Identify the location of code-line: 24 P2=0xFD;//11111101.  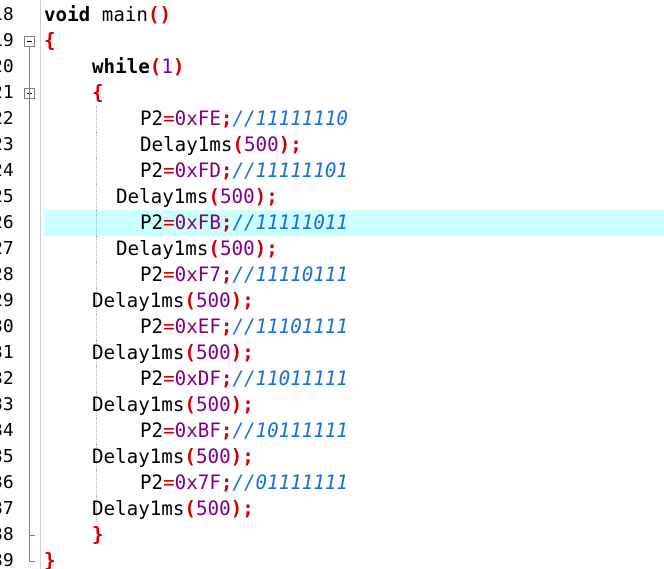
(332, 171).